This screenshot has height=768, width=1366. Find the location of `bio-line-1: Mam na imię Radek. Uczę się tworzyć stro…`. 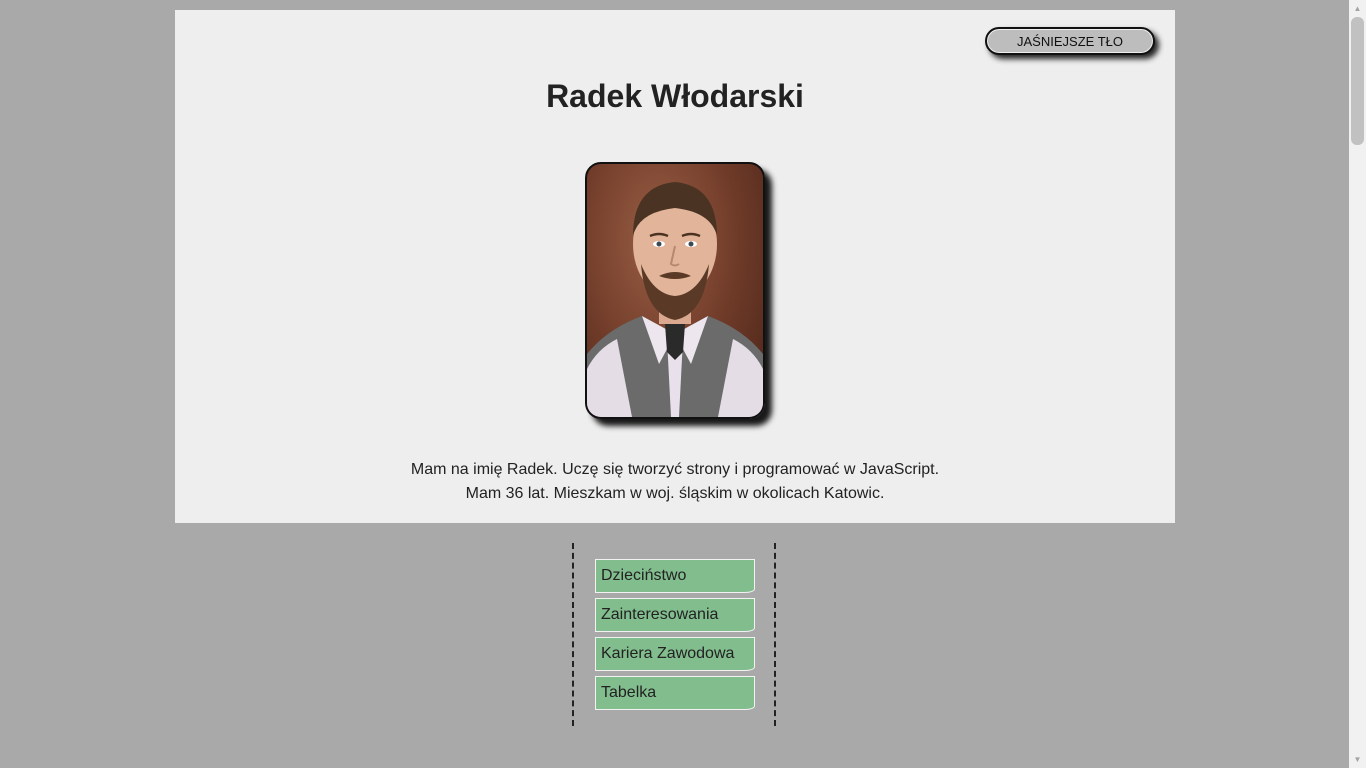

bio-line-1: Mam na imię Radek. Uczę się tworzyć stro… is located at coordinates (675, 469).